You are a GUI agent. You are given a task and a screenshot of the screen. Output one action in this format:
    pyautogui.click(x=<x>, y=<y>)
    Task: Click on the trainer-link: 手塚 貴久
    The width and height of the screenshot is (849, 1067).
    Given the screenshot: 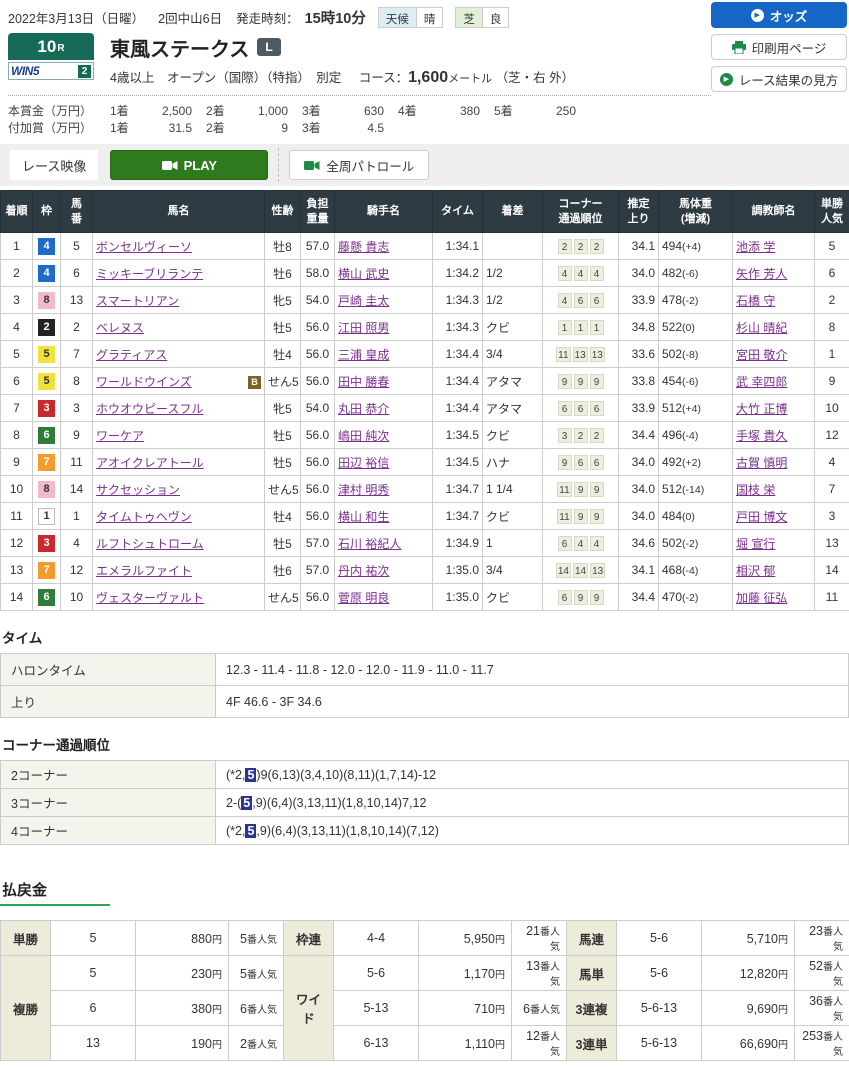 What is the action you would take?
    pyautogui.click(x=761, y=436)
    